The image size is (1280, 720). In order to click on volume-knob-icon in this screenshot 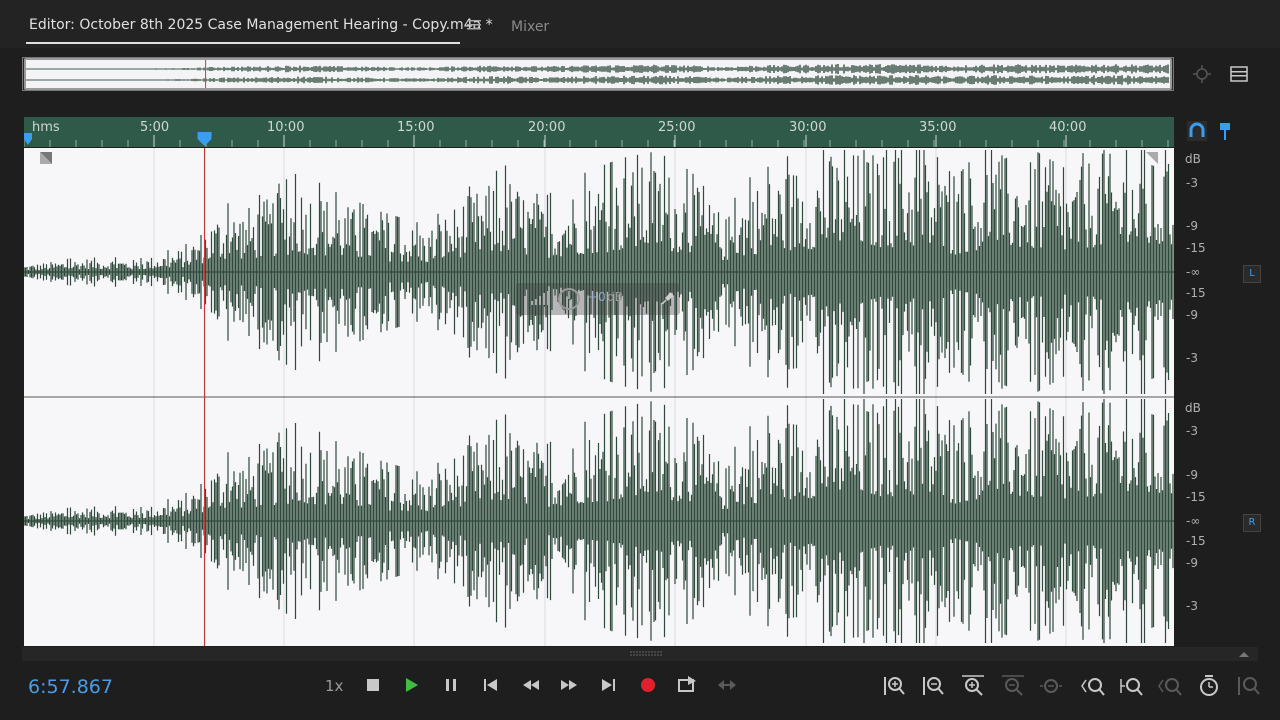, I will do `click(569, 299)`.